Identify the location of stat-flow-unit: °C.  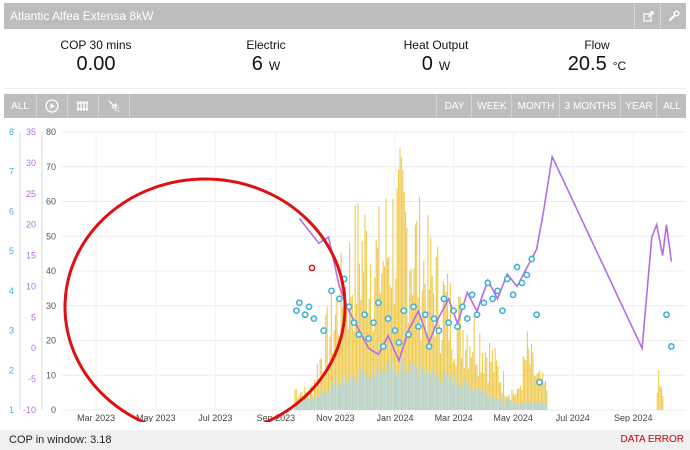
(619, 66).